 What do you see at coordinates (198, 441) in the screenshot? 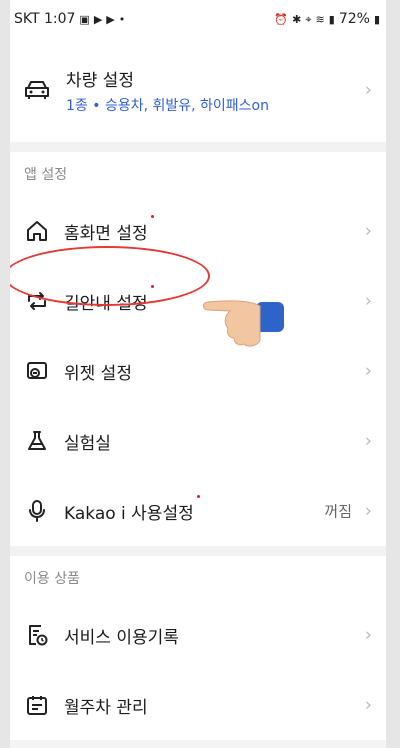
I see `lab-row: 실험실 ›` at bounding box center [198, 441].